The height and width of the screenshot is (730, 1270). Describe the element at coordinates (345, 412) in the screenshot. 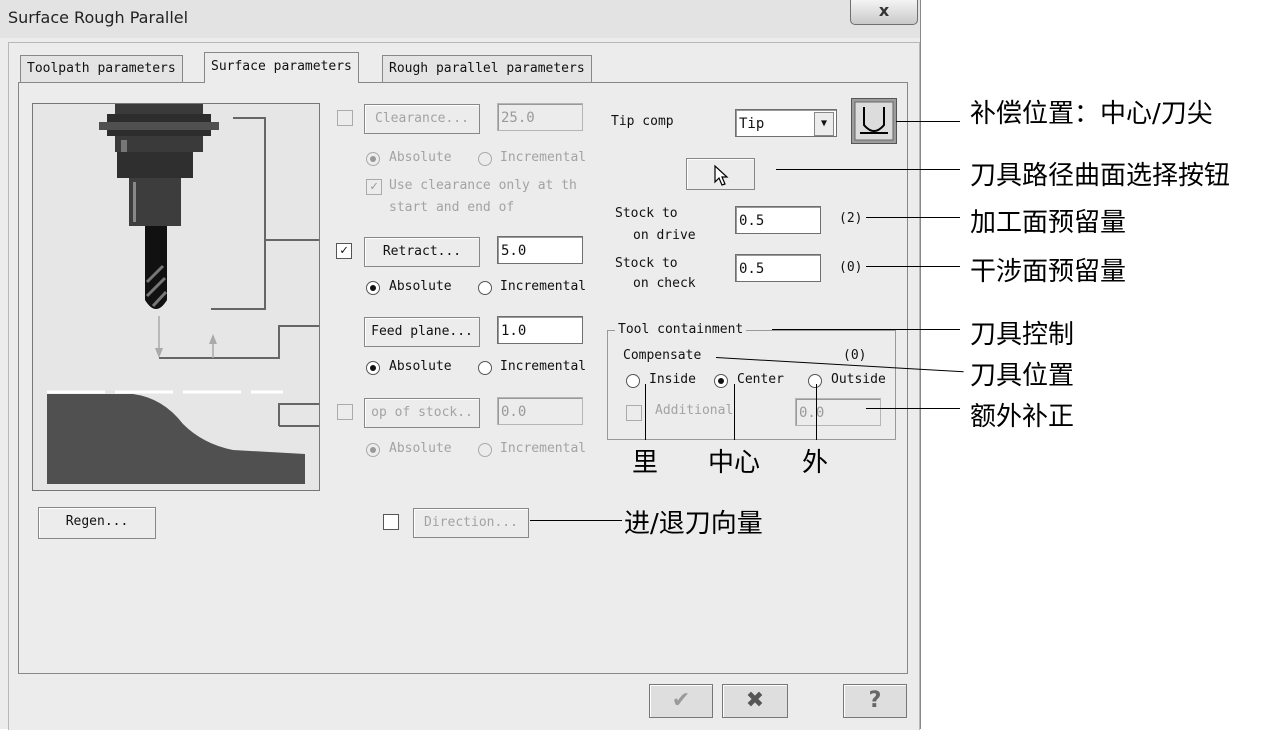

I see `top-of-stock-checkbox` at that location.